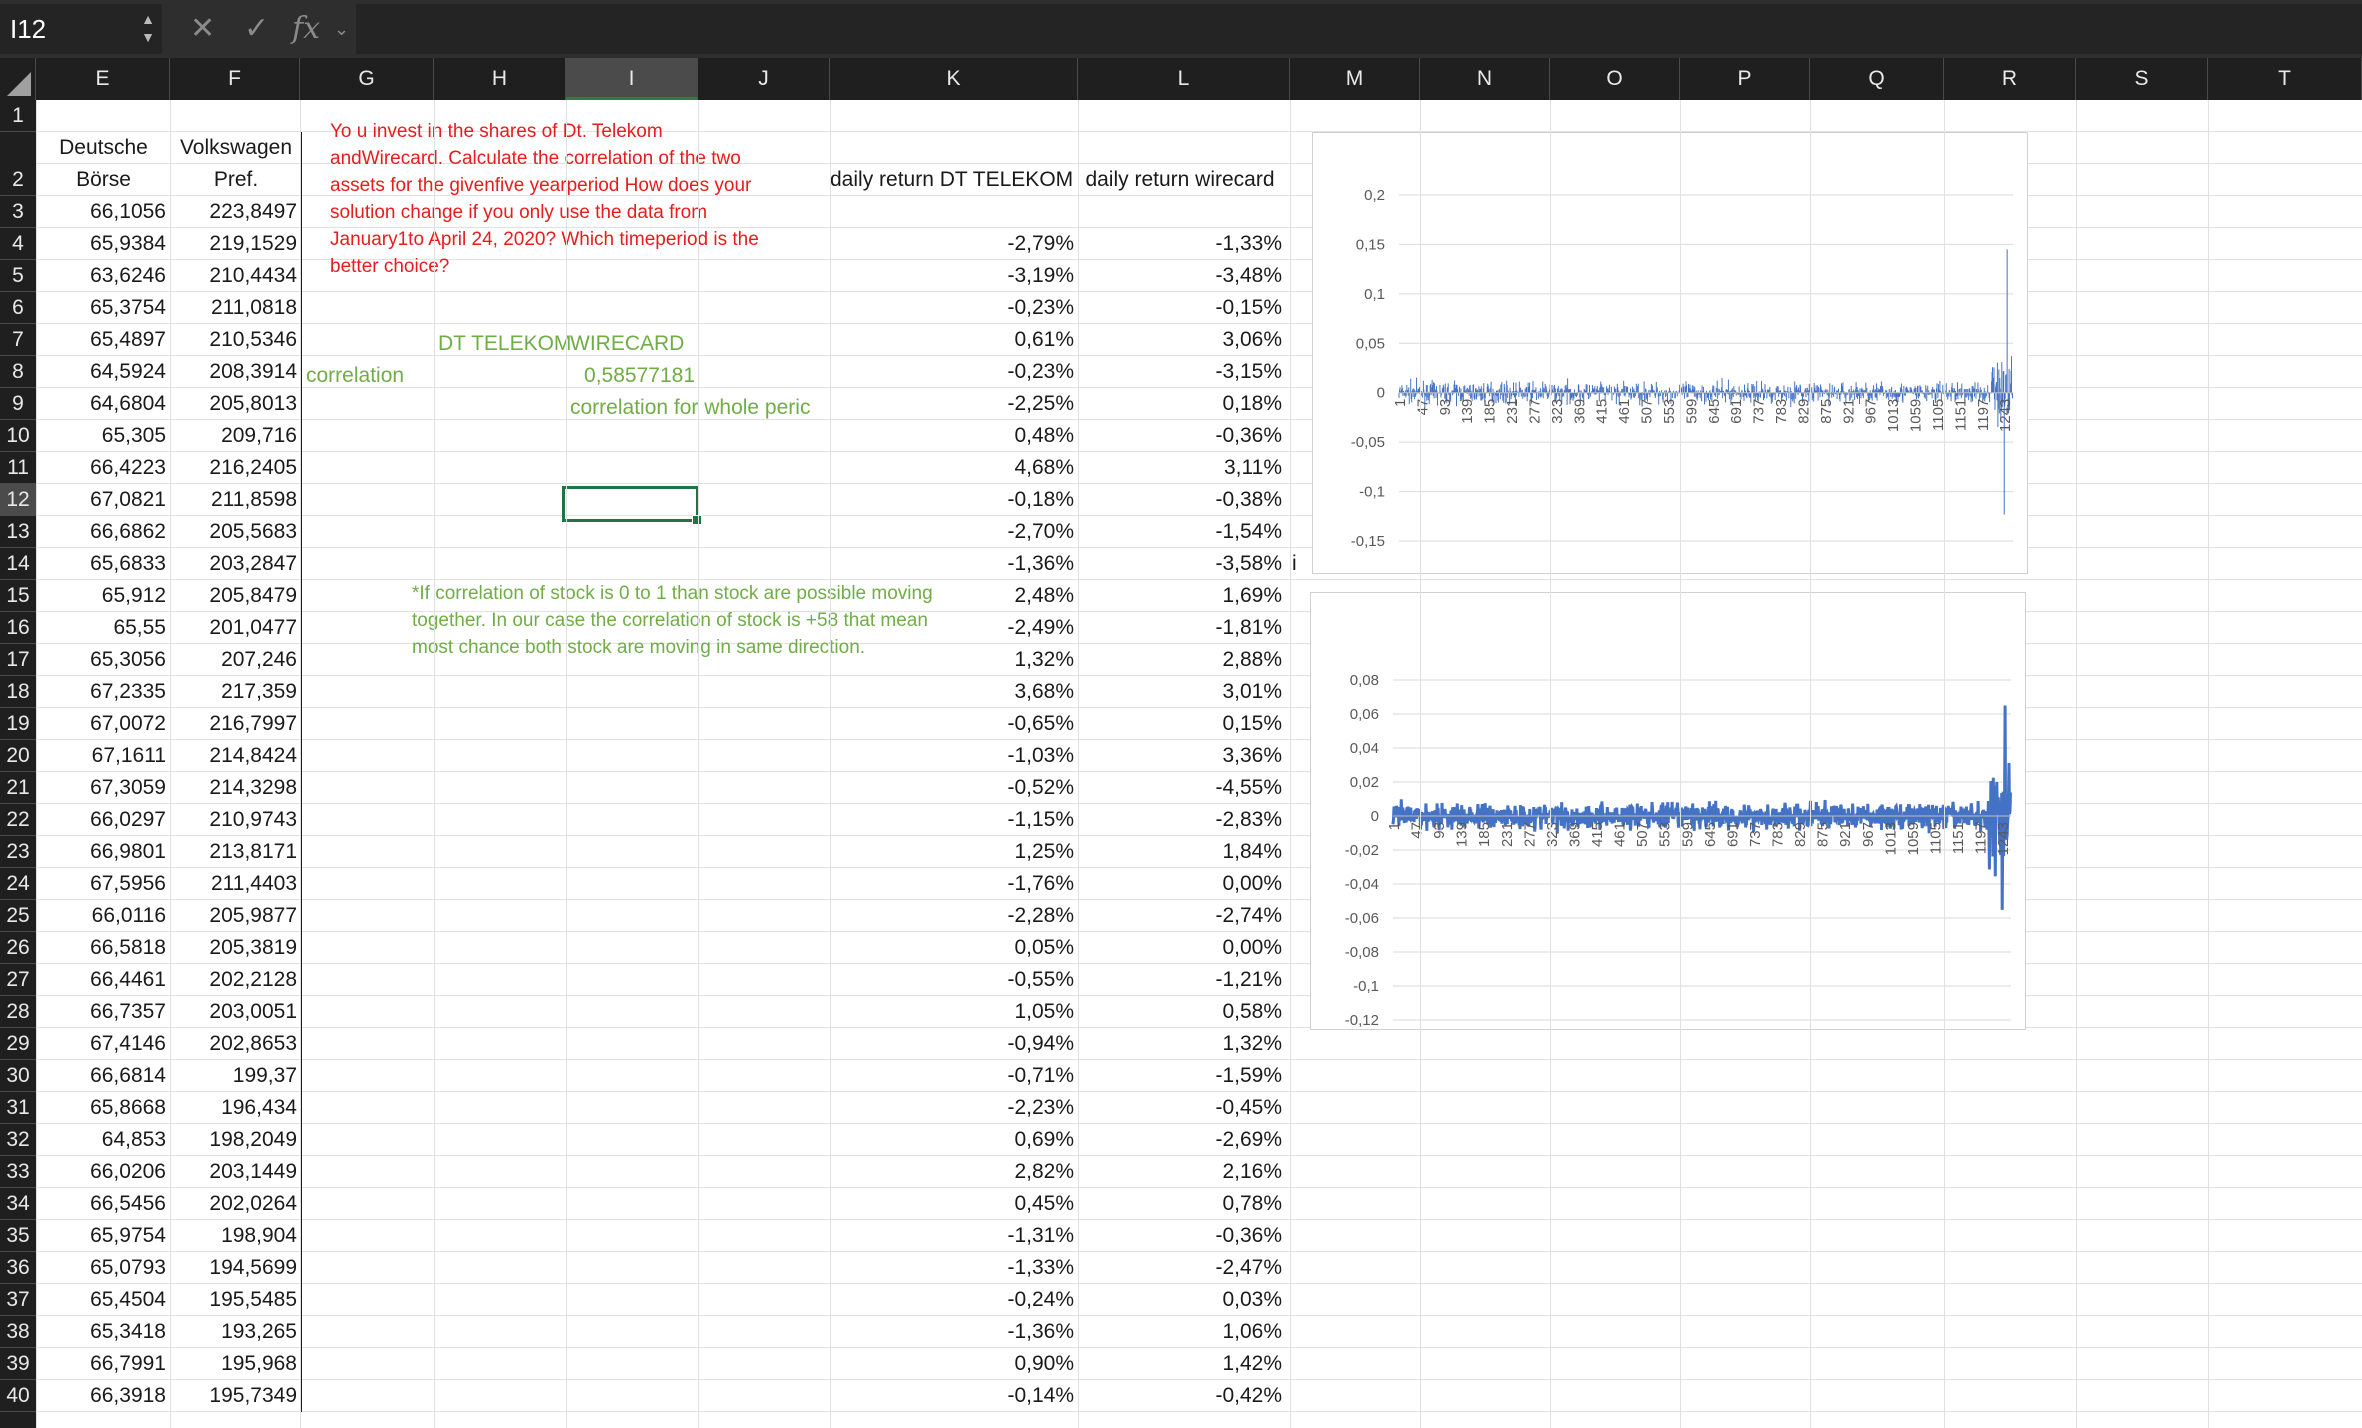 The height and width of the screenshot is (1428, 2362). What do you see at coordinates (500, 79) in the screenshot?
I see `column-header-h: H` at bounding box center [500, 79].